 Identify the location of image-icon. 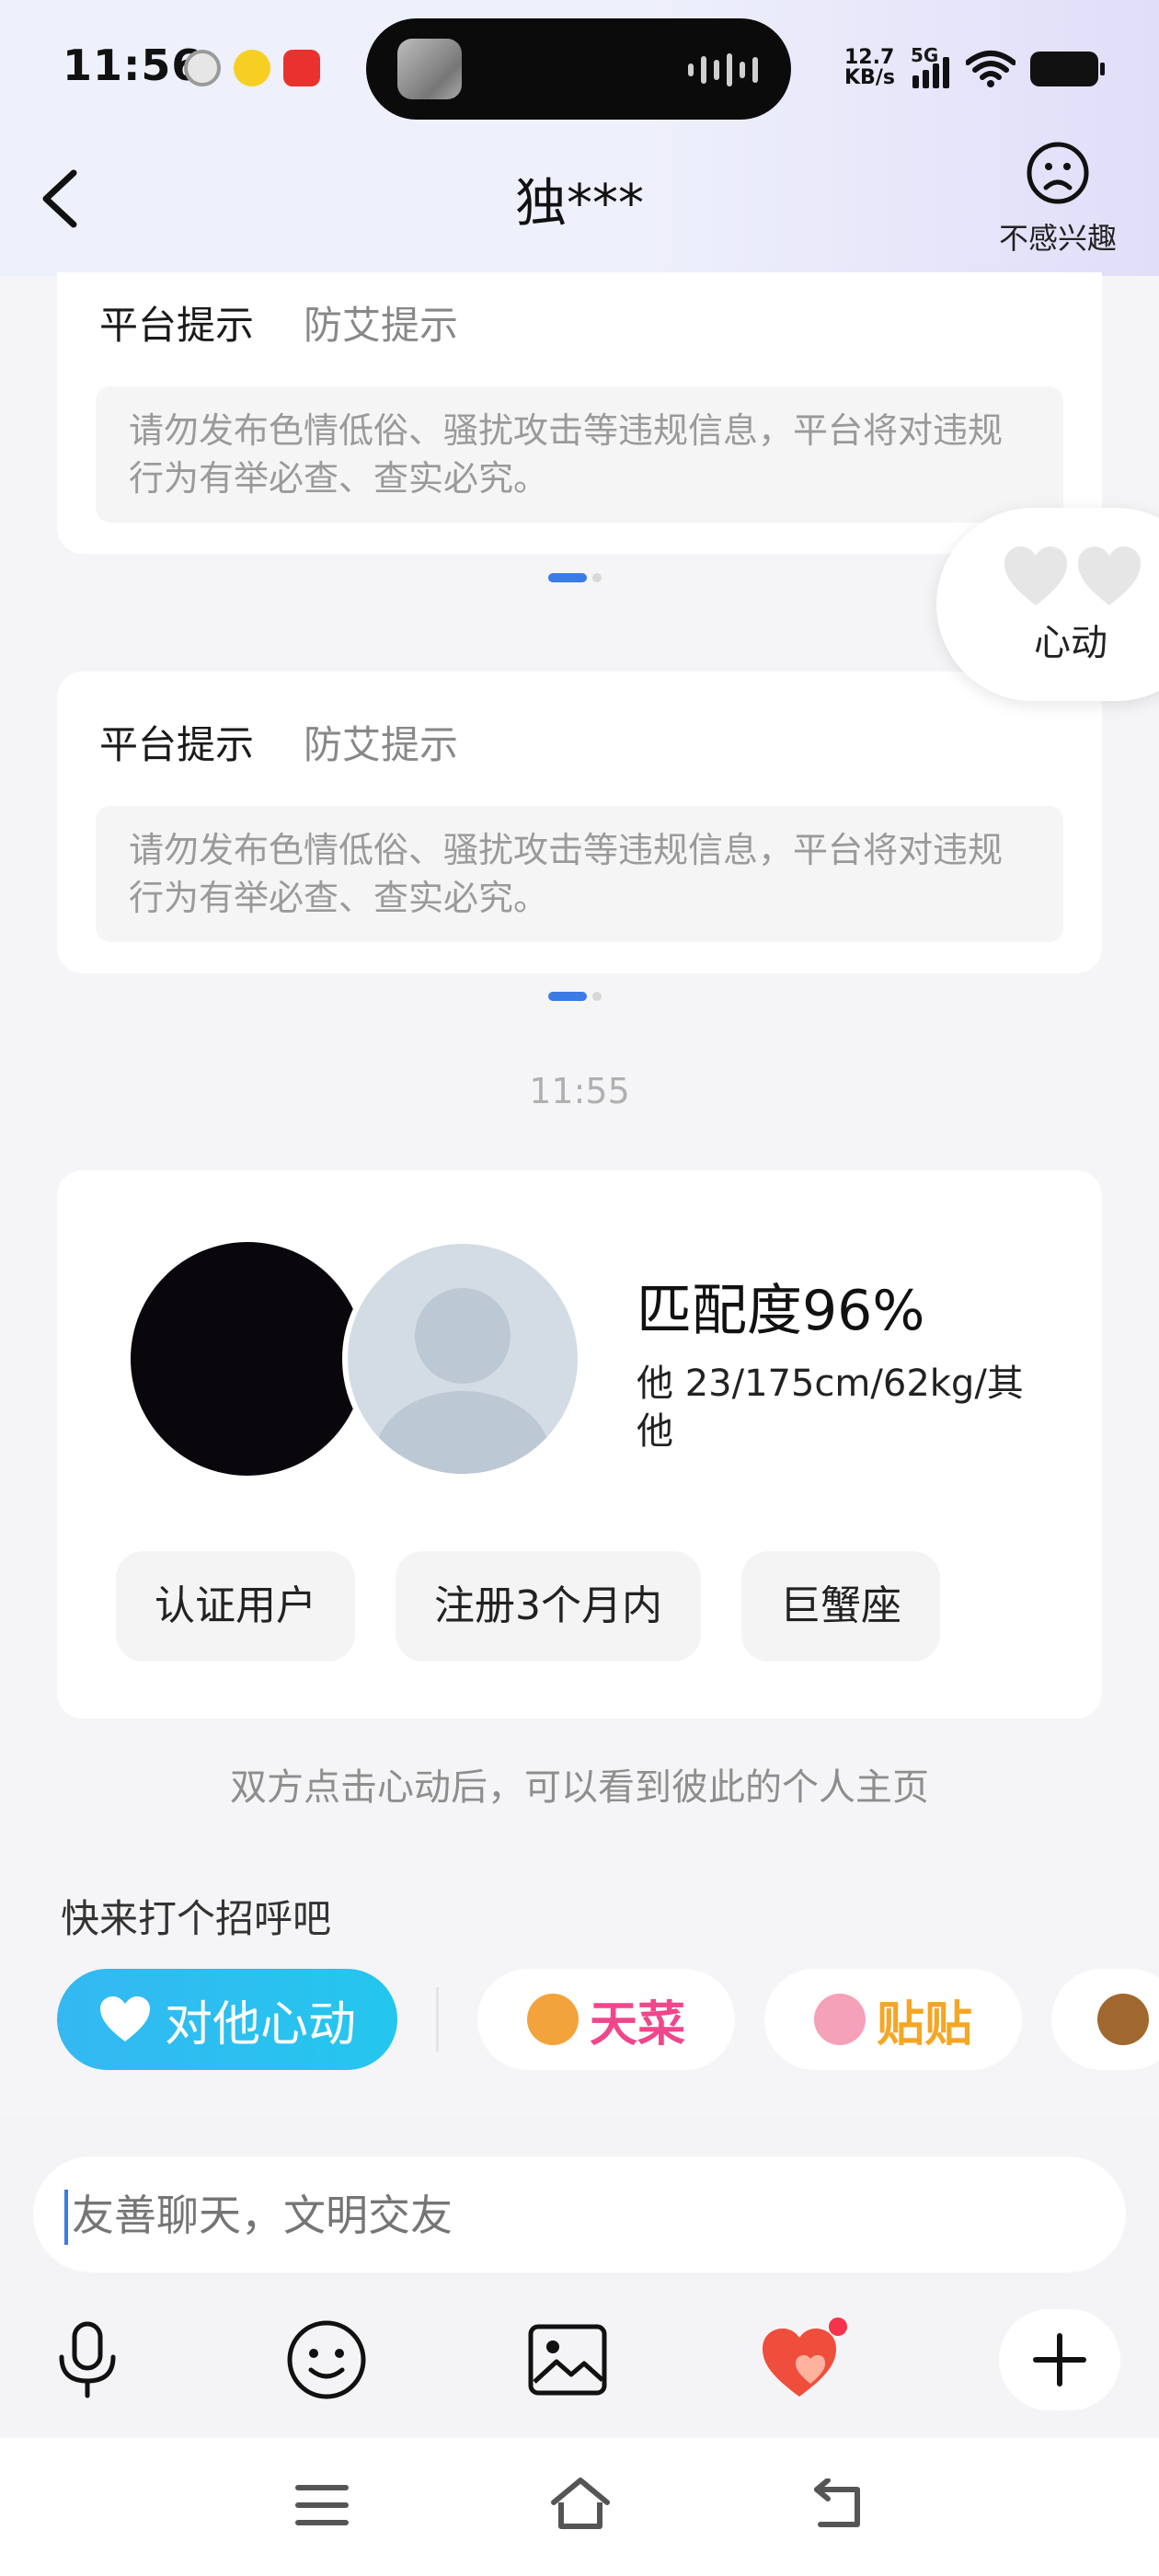
(567, 2360).